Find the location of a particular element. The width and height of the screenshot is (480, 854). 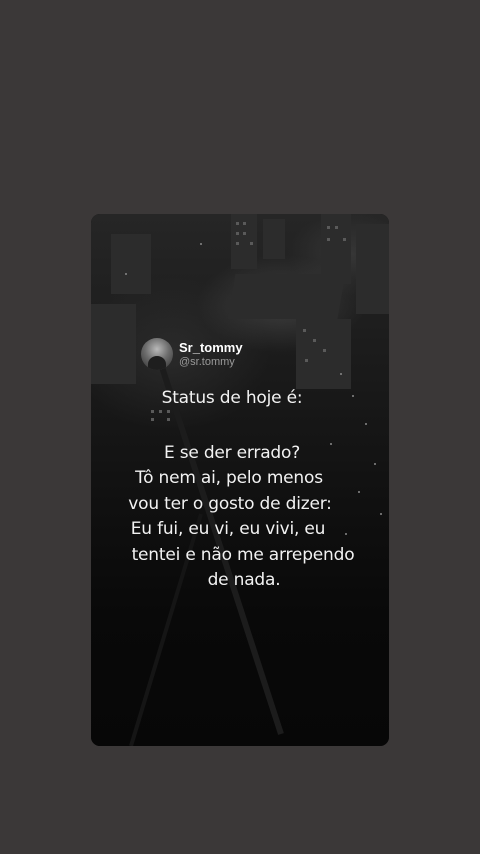

post-line: E se der errado? is located at coordinates (232, 453).